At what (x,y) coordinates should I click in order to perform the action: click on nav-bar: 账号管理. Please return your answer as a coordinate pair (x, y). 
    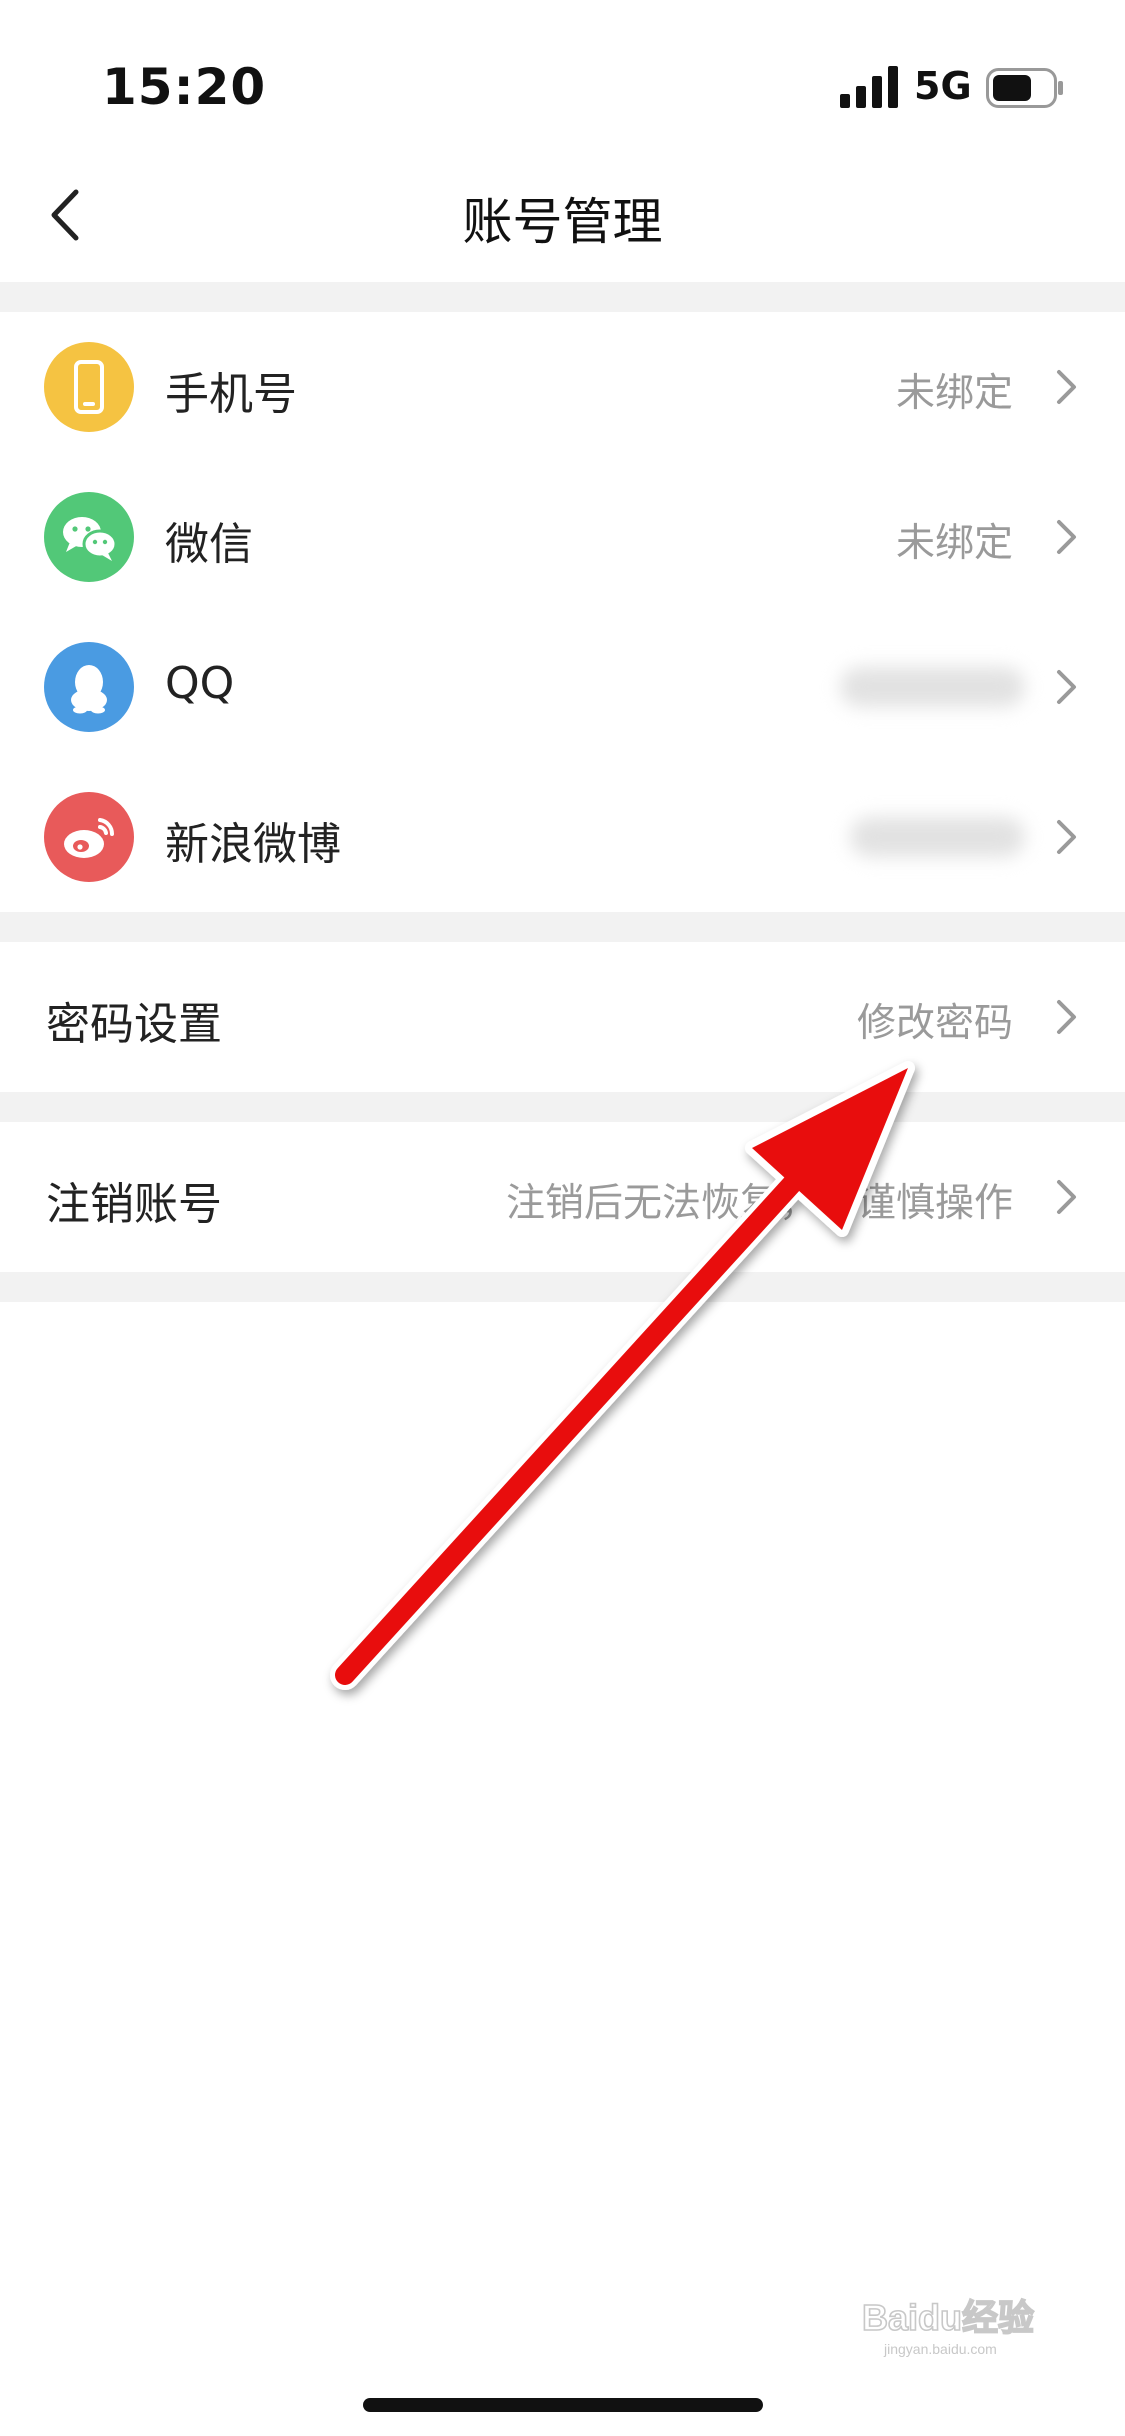
    Looking at the image, I should click on (562, 216).